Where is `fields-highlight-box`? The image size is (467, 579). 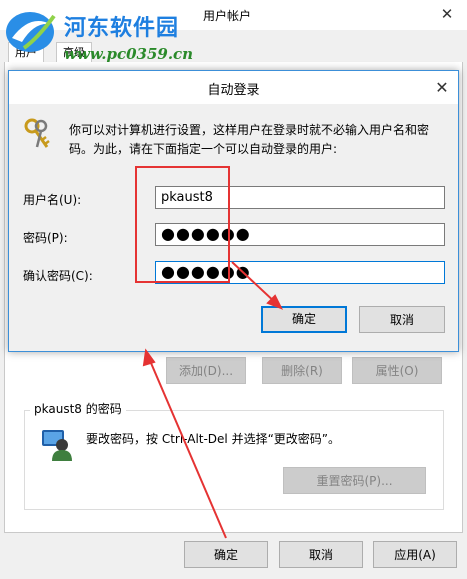 fields-highlight-box is located at coordinates (182, 224).